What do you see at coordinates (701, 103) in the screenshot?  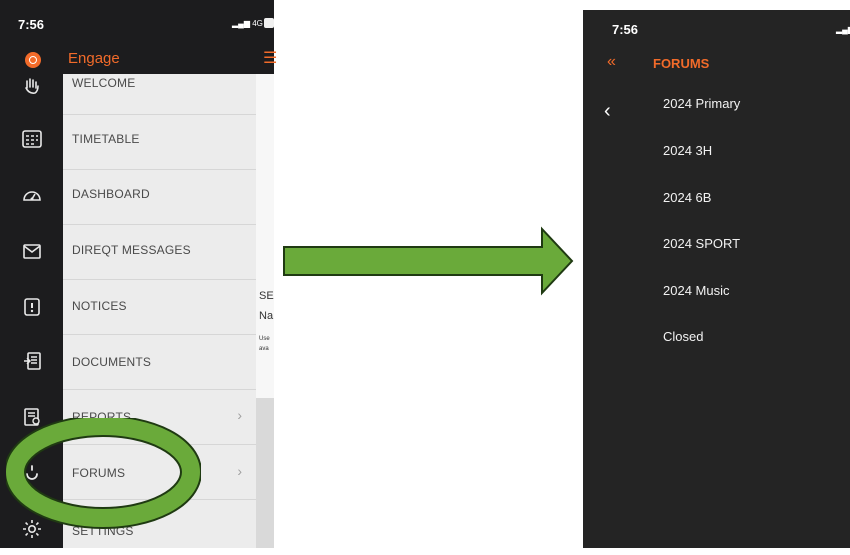 I see `forum-item-2024-primary: 2024 Primary` at bounding box center [701, 103].